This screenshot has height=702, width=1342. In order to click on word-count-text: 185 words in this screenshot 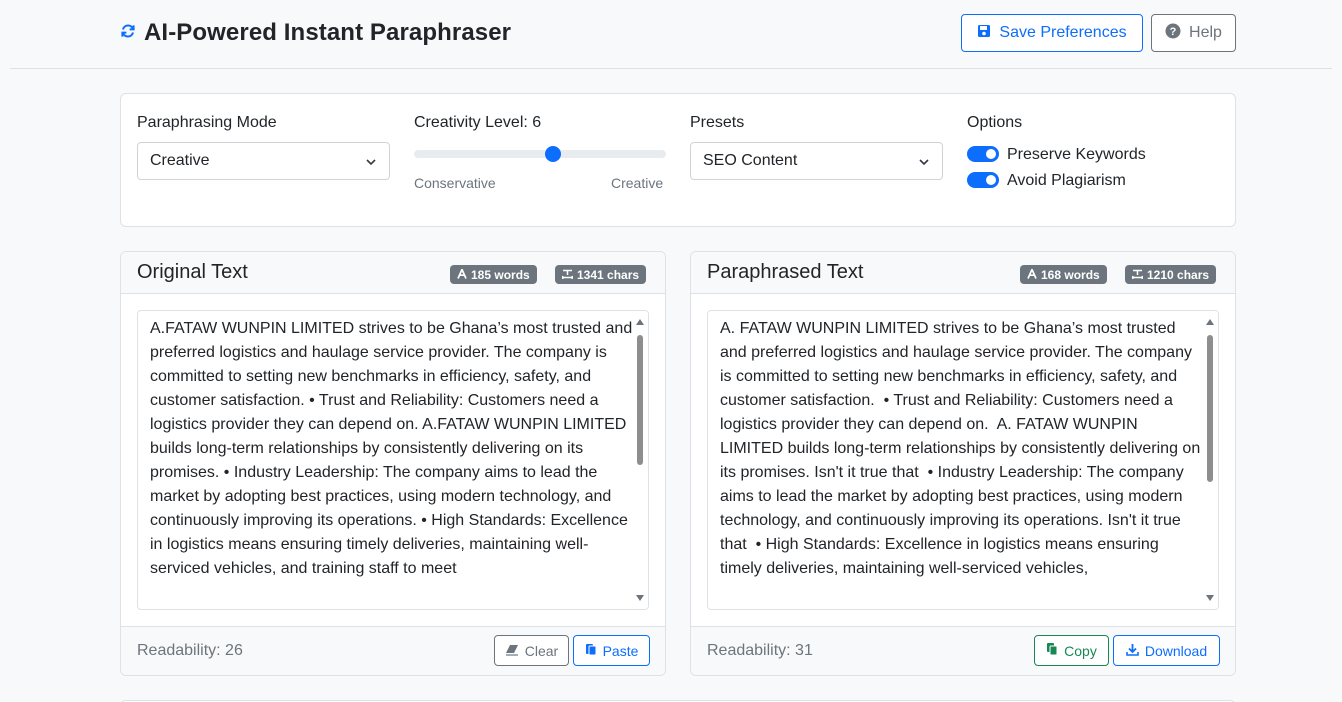, I will do `click(500, 274)`.